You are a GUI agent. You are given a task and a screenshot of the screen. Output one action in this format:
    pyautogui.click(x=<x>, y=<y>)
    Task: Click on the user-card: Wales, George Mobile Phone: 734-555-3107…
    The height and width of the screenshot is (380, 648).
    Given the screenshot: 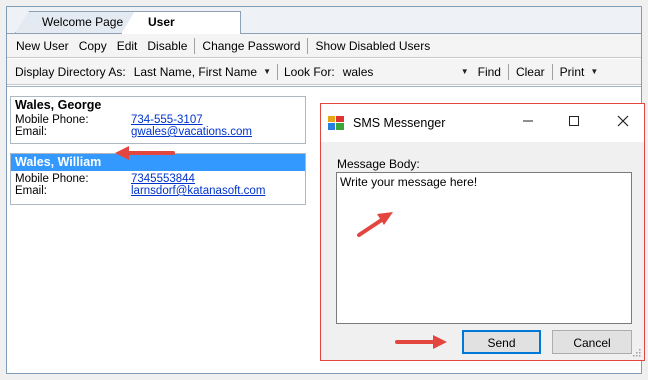 What is the action you would take?
    pyautogui.click(x=158, y=120)
    